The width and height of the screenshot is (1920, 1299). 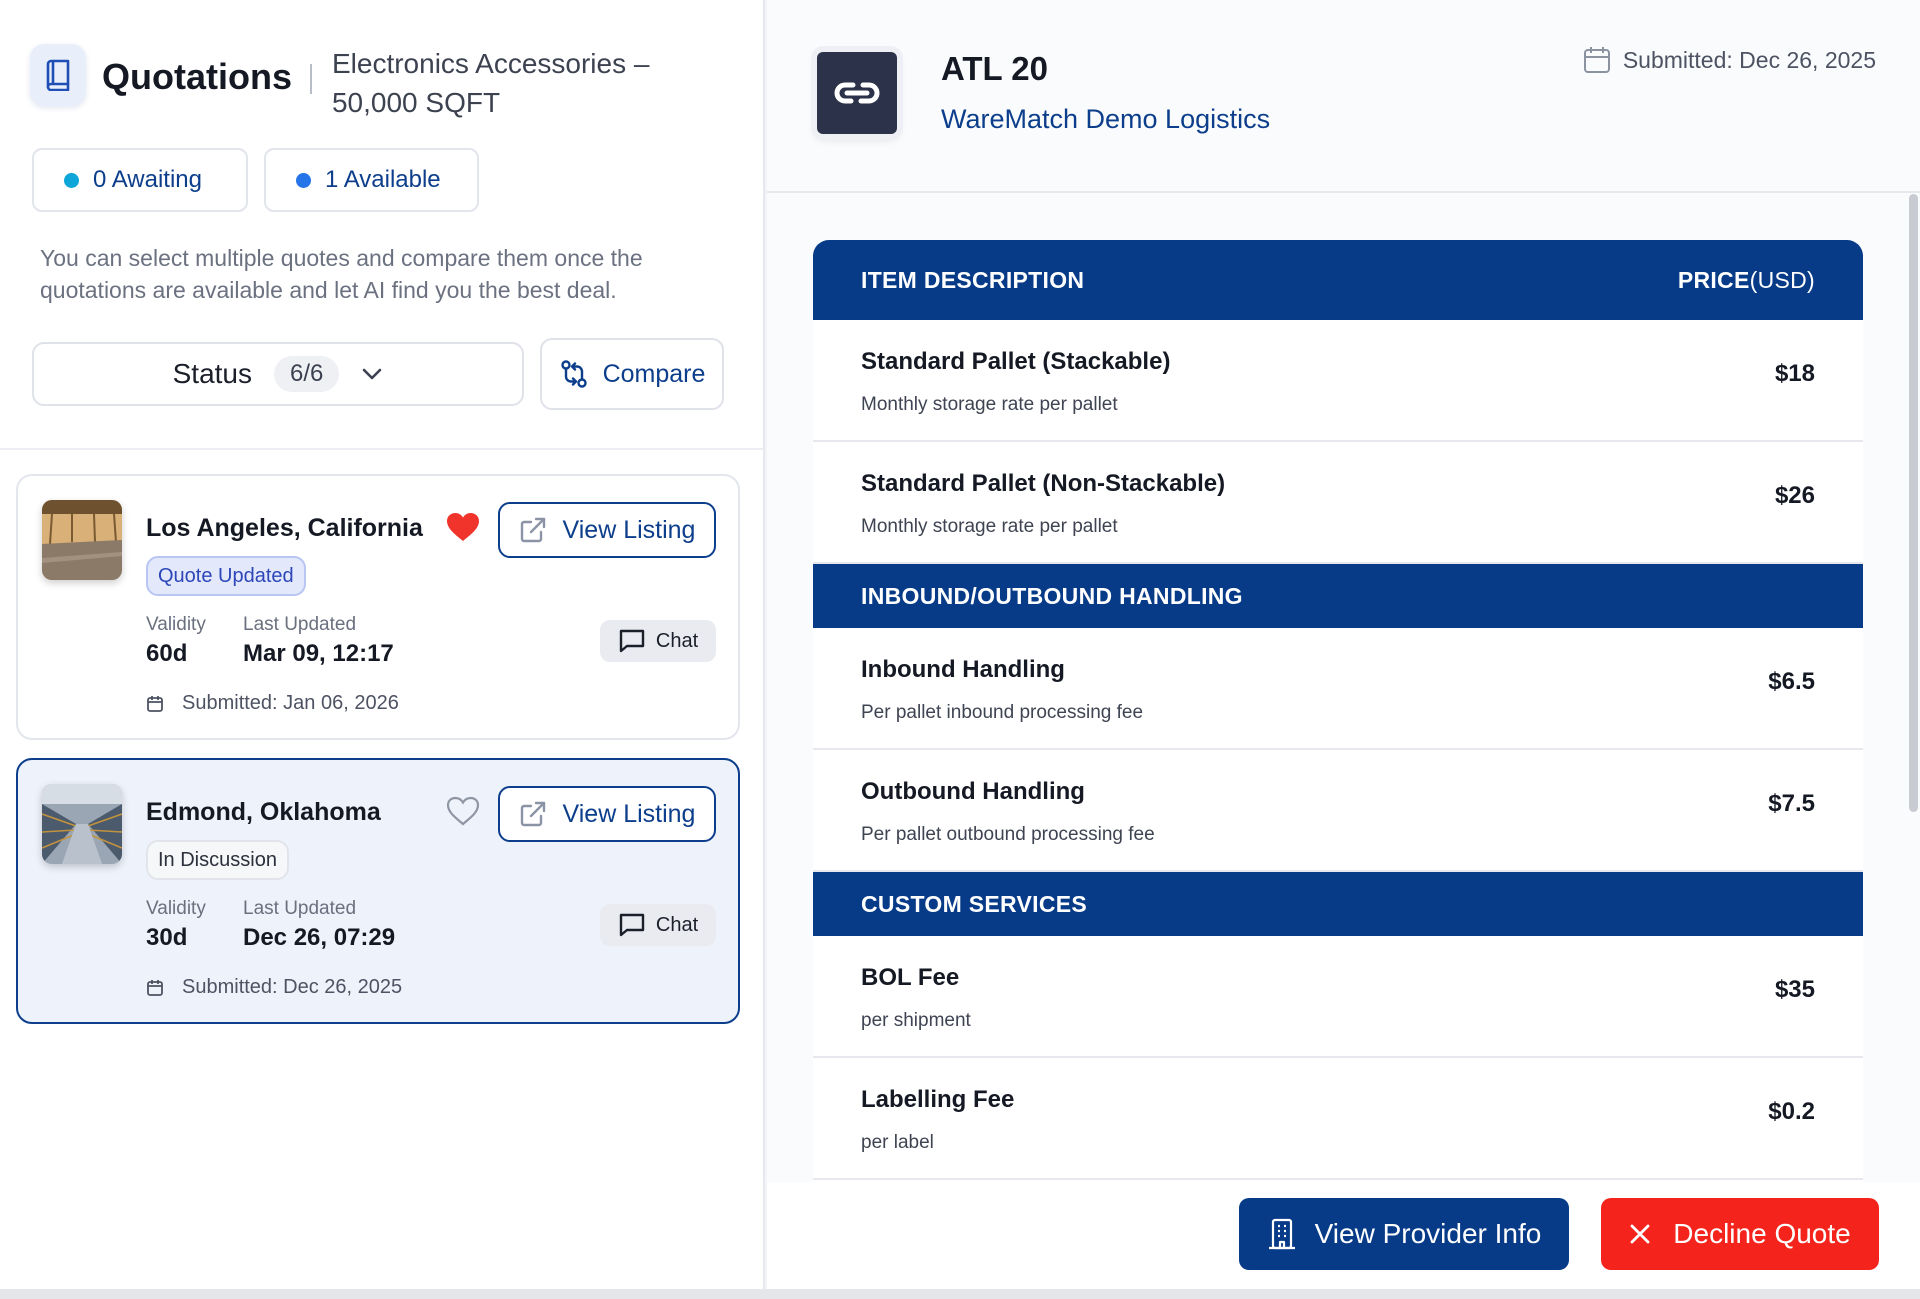 What do you see at coordinates (383, 179) in the screenshot?
I see `available-label: 1 Available` at bounding box center [383, 179].